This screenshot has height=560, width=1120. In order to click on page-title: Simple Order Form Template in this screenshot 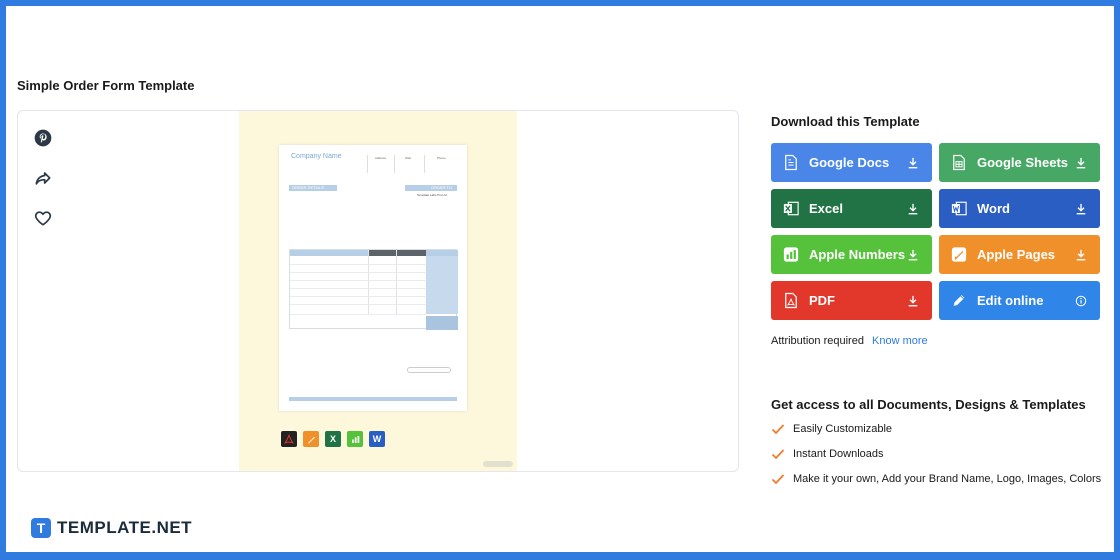, I will do `click(106, 85)`.